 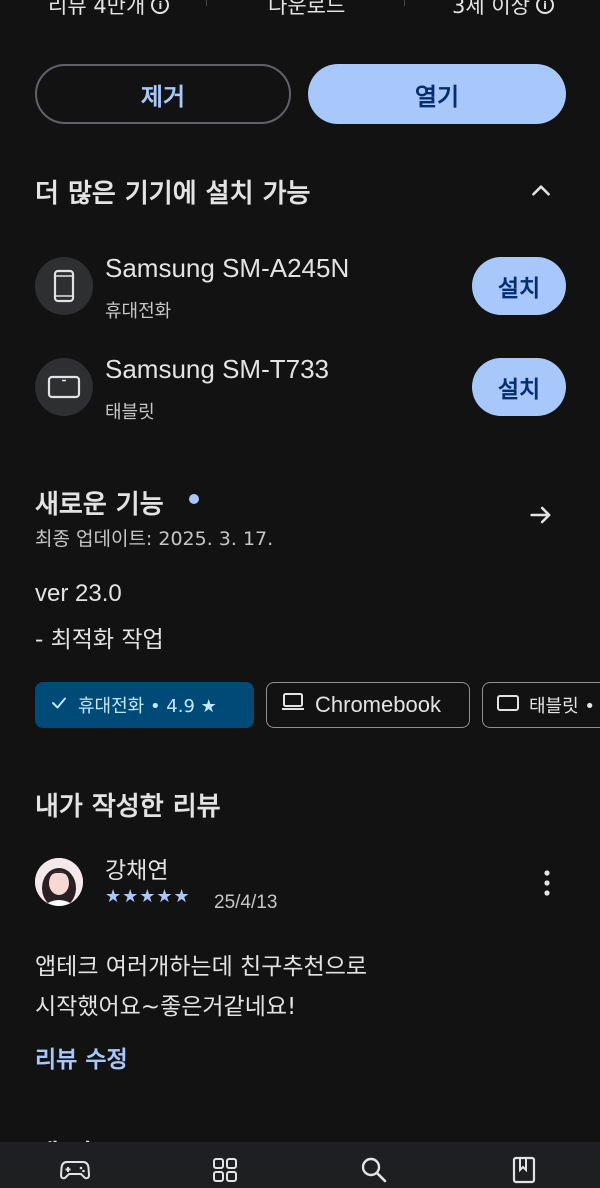 What do you see at coordinates (154, 539) in the screenshot?
I see `last-updated: 최종 업데이트: 2025. 3. 17.` at bounding box center [154, 539].